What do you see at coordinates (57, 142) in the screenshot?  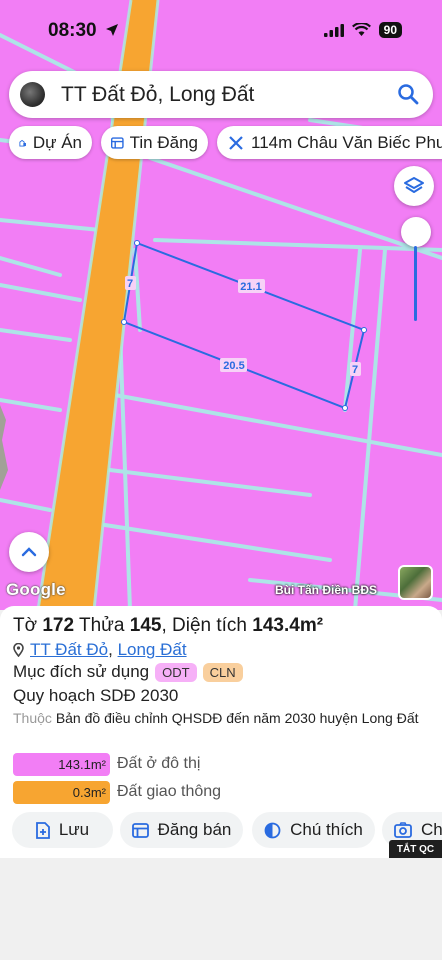 I see `chip-label: Dự Án` at bounding box center [57, 142].